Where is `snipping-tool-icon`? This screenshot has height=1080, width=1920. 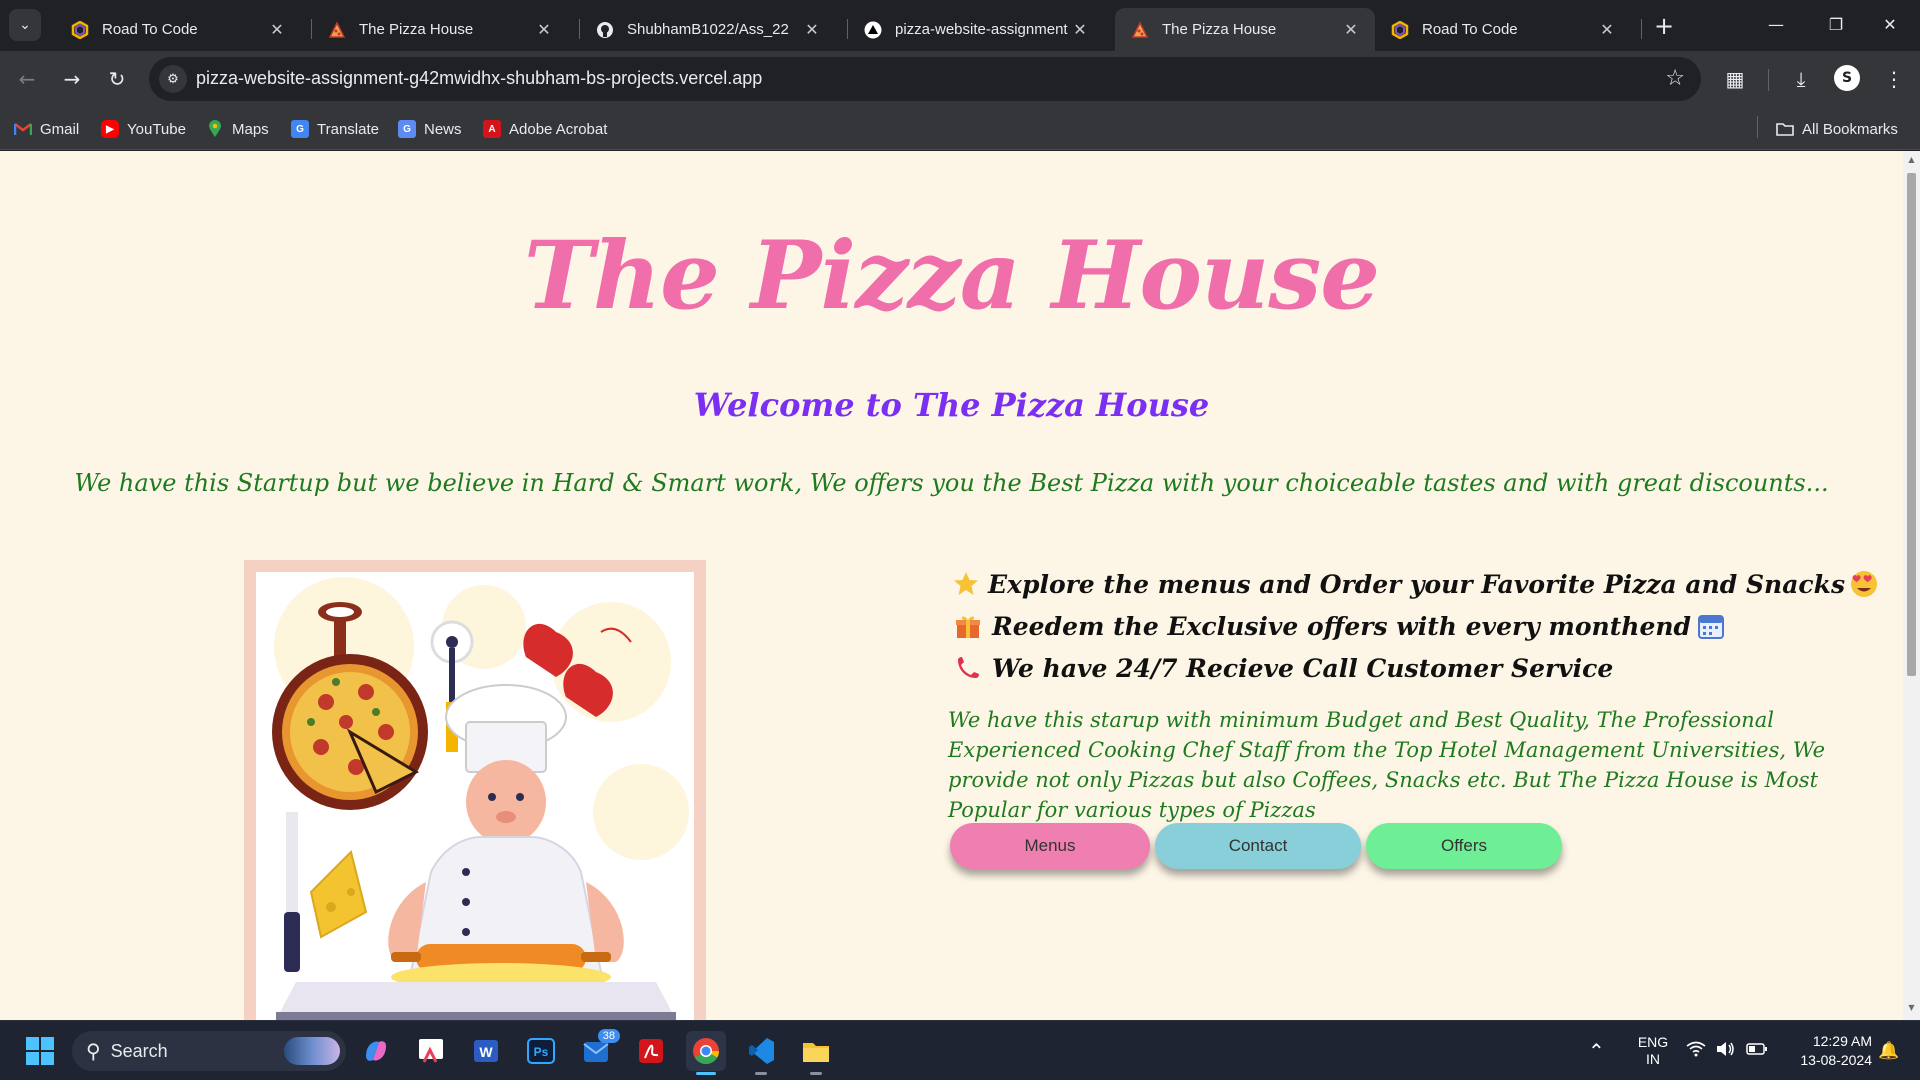 snipping-tool-icon is located at coordinates (431, 1051).